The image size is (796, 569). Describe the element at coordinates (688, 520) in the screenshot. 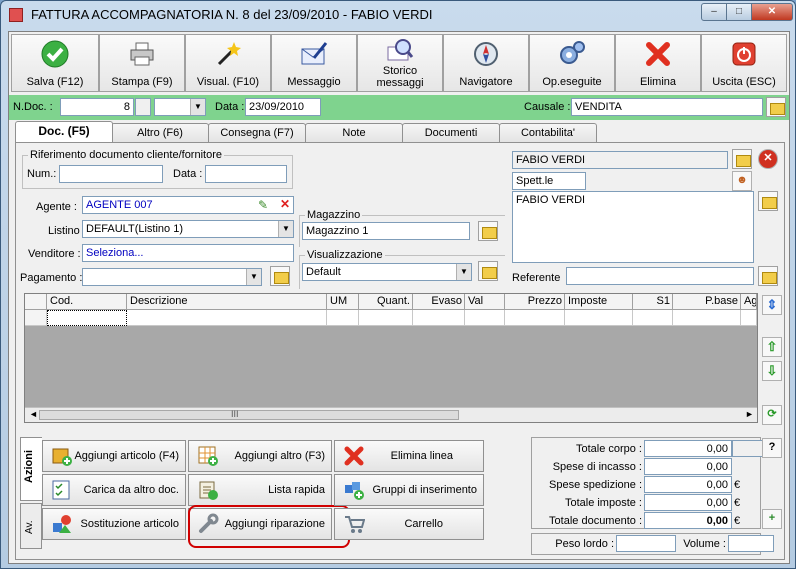

I see `totale-documento-field: 0,00` at that location.